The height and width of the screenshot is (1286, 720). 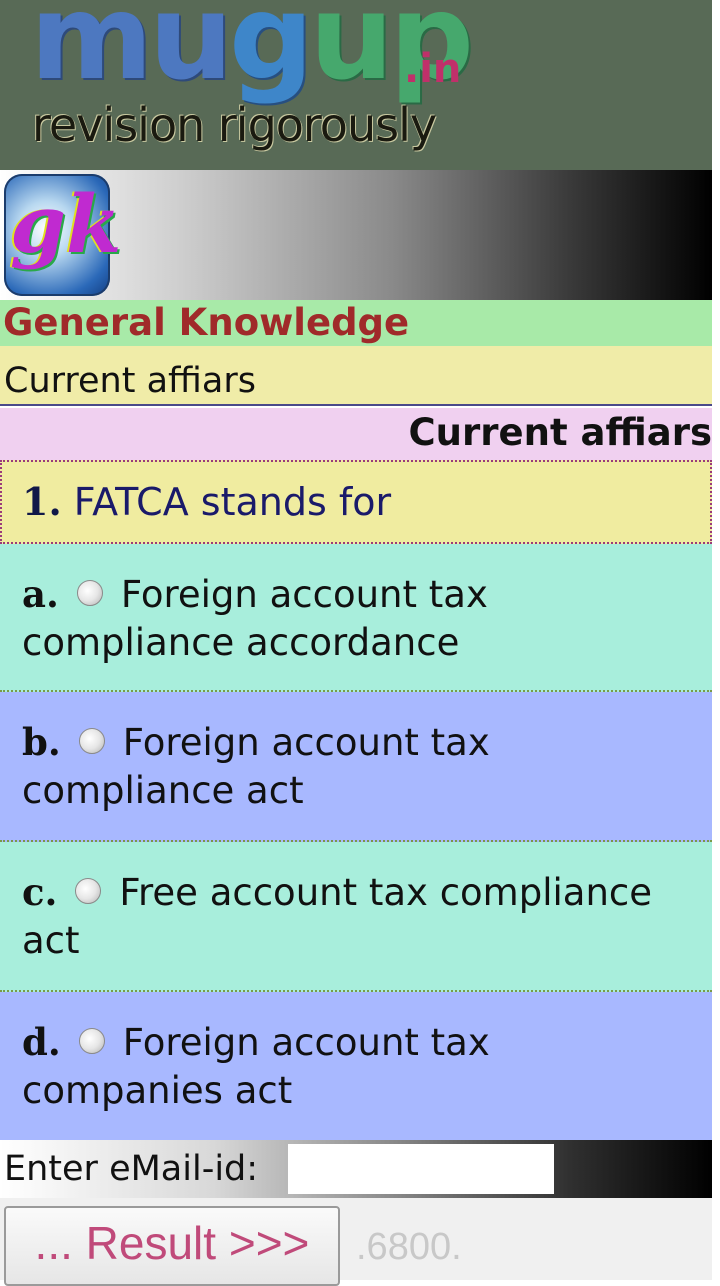 I want to click on visit-counter: .6800., so click(x=409, y=1247).